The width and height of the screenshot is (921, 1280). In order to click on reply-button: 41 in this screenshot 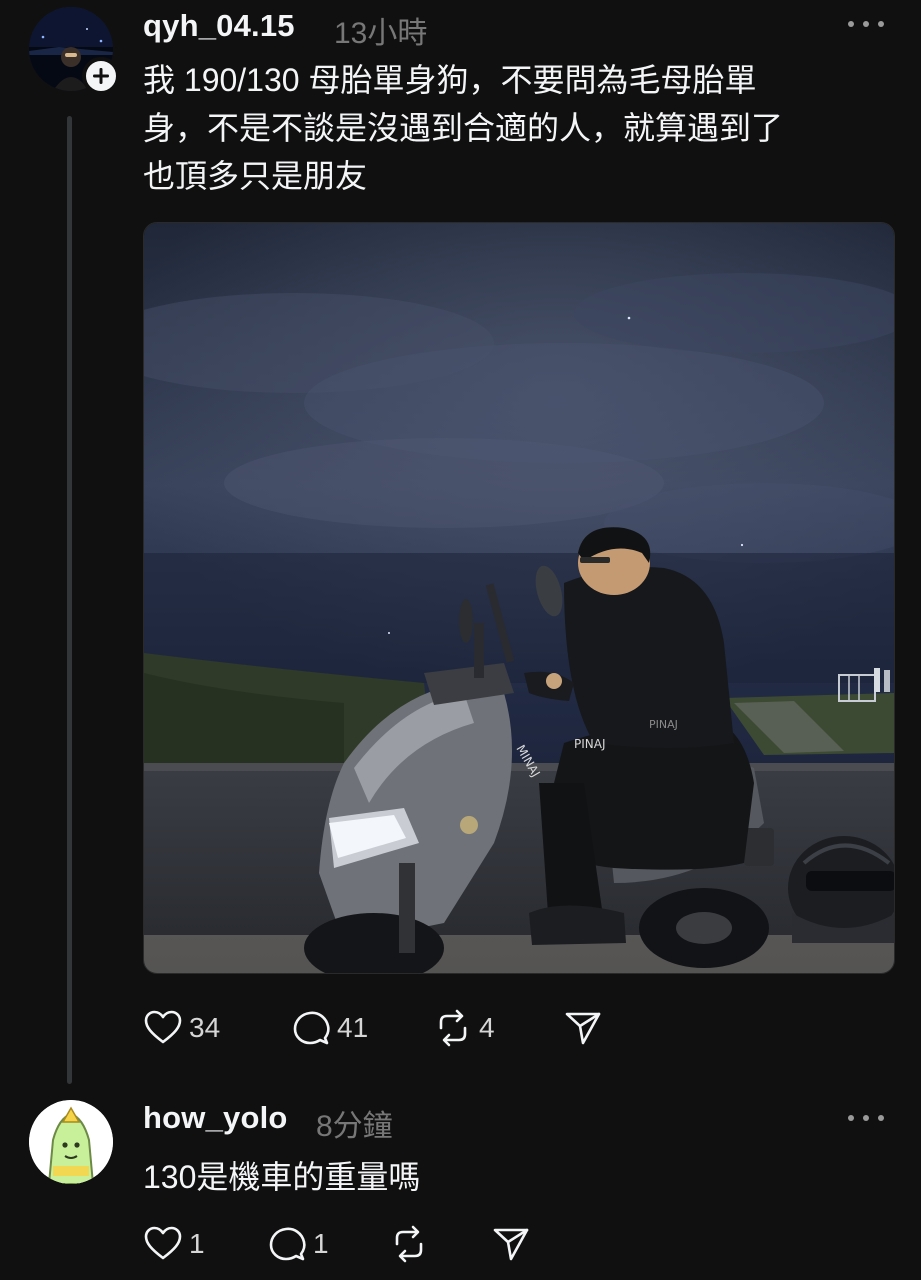, I will do `click(362, 1028)`.